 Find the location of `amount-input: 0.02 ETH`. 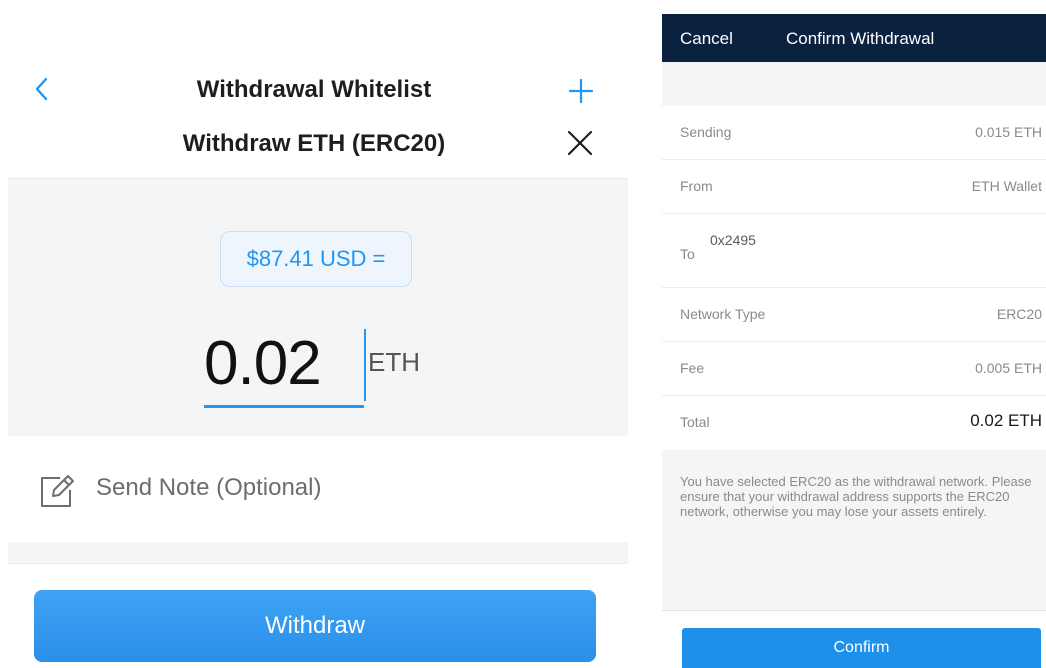

amount-input: 0.02 ETH is located at coordinates (318, 364).